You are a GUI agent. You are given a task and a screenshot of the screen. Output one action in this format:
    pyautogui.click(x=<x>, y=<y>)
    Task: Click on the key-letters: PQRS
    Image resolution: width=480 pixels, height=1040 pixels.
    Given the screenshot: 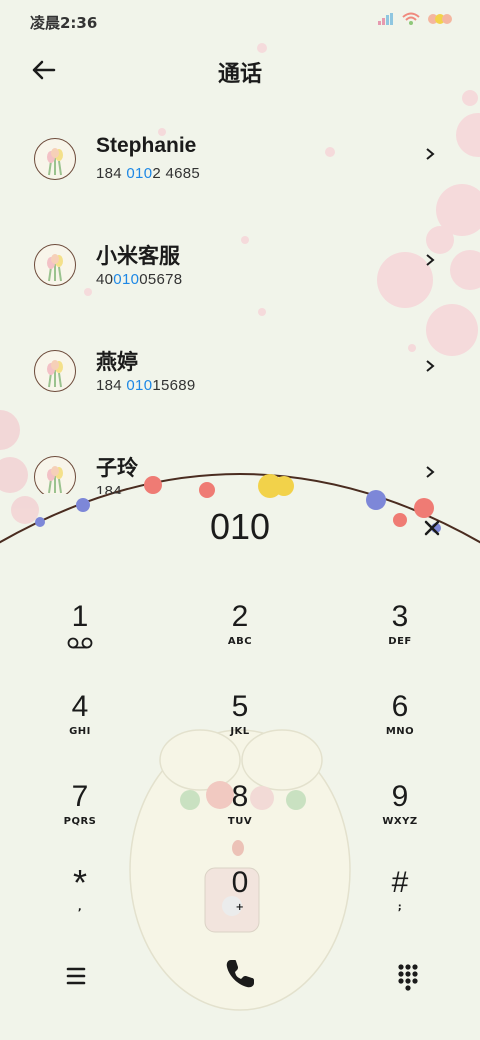 What is the action you would take?
    pyautogui.click(x=80, y=821)
    